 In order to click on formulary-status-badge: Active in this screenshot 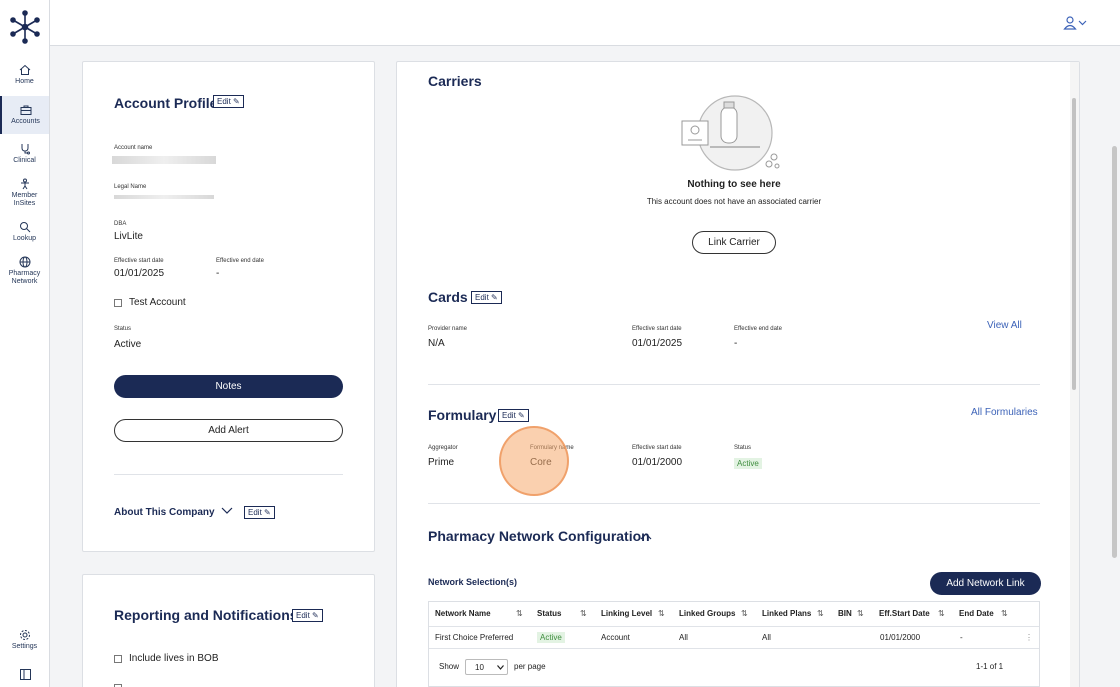, I will do `click(748, 463)`.